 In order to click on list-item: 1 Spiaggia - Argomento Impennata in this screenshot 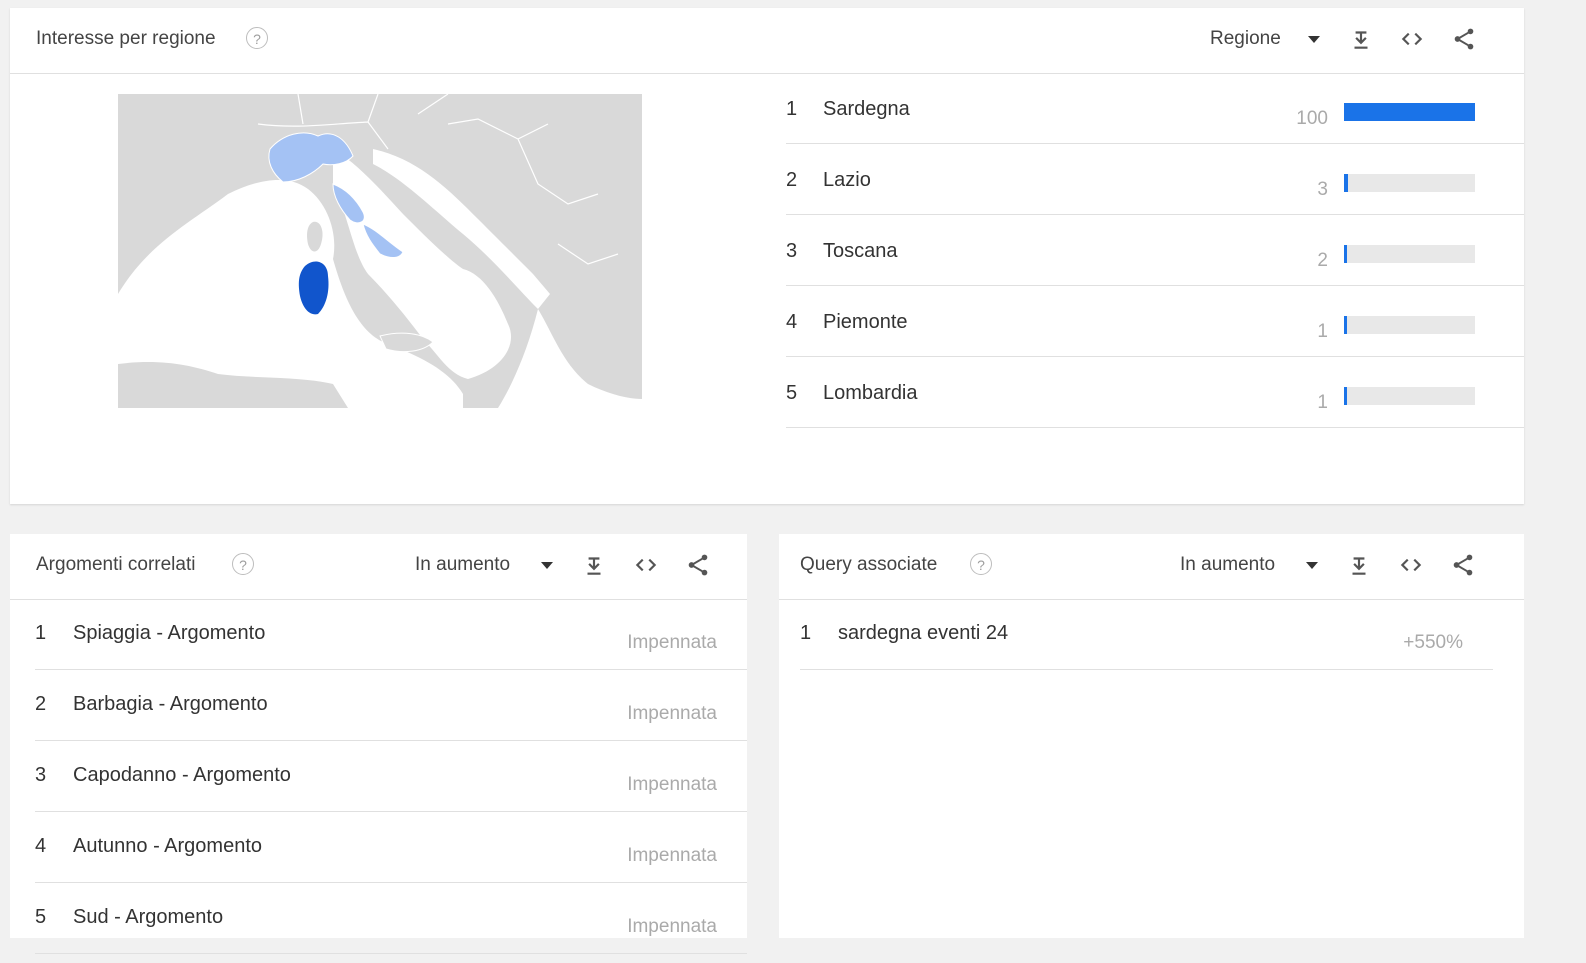, I will do `click(391, 634)`.